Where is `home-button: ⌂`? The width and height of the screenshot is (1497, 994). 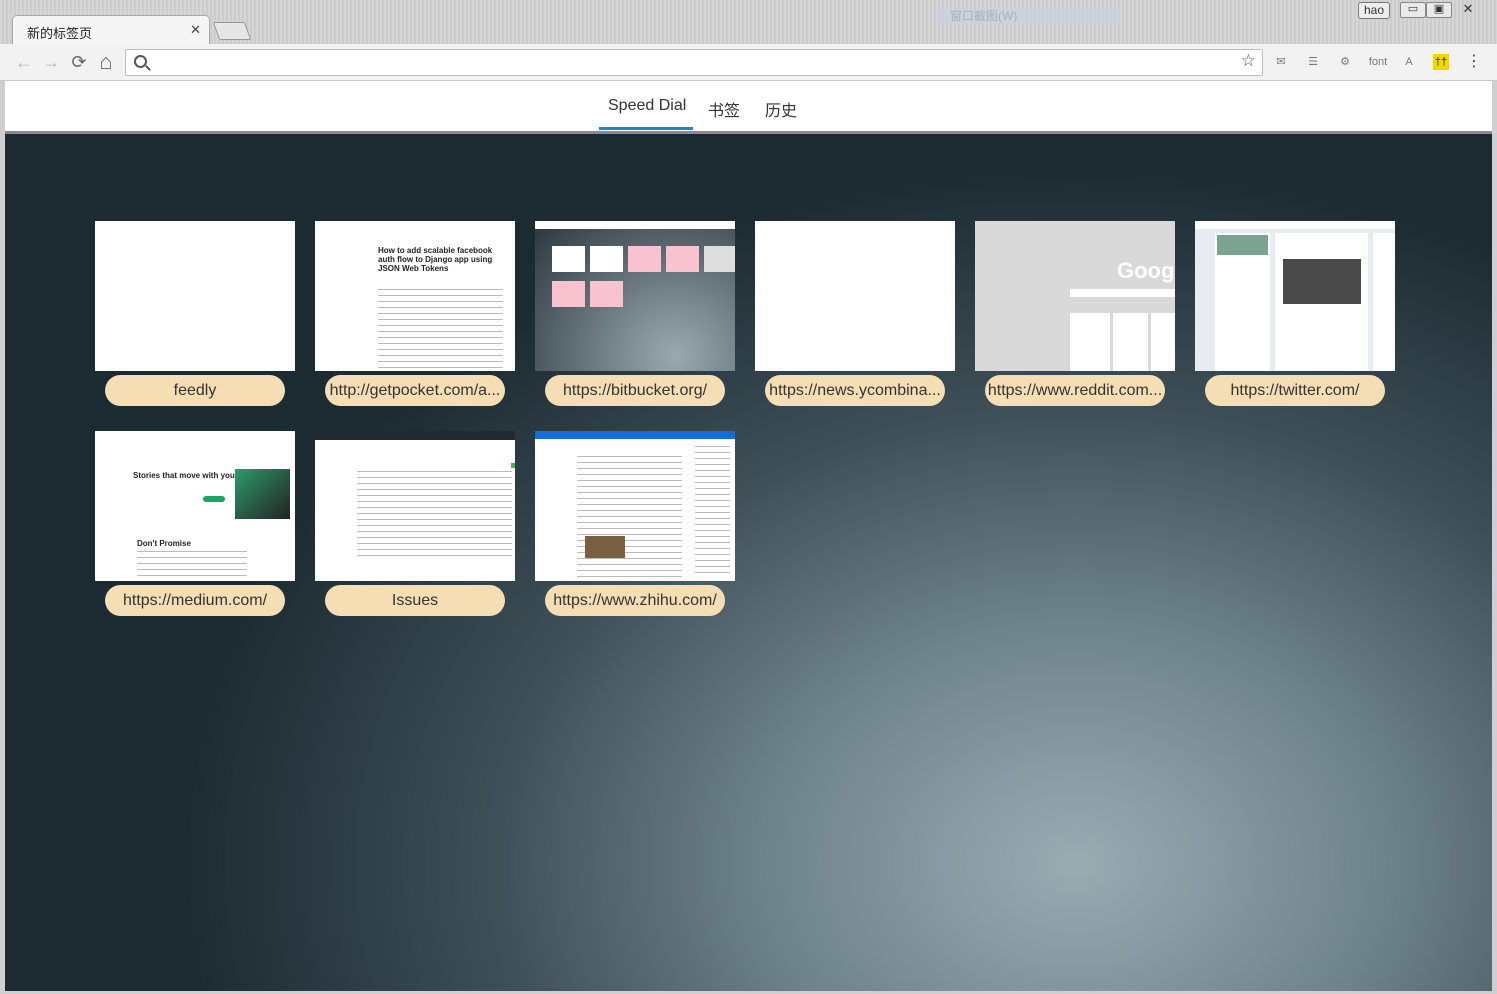 home-button: ⌂ is located at coordinates (106, 62).